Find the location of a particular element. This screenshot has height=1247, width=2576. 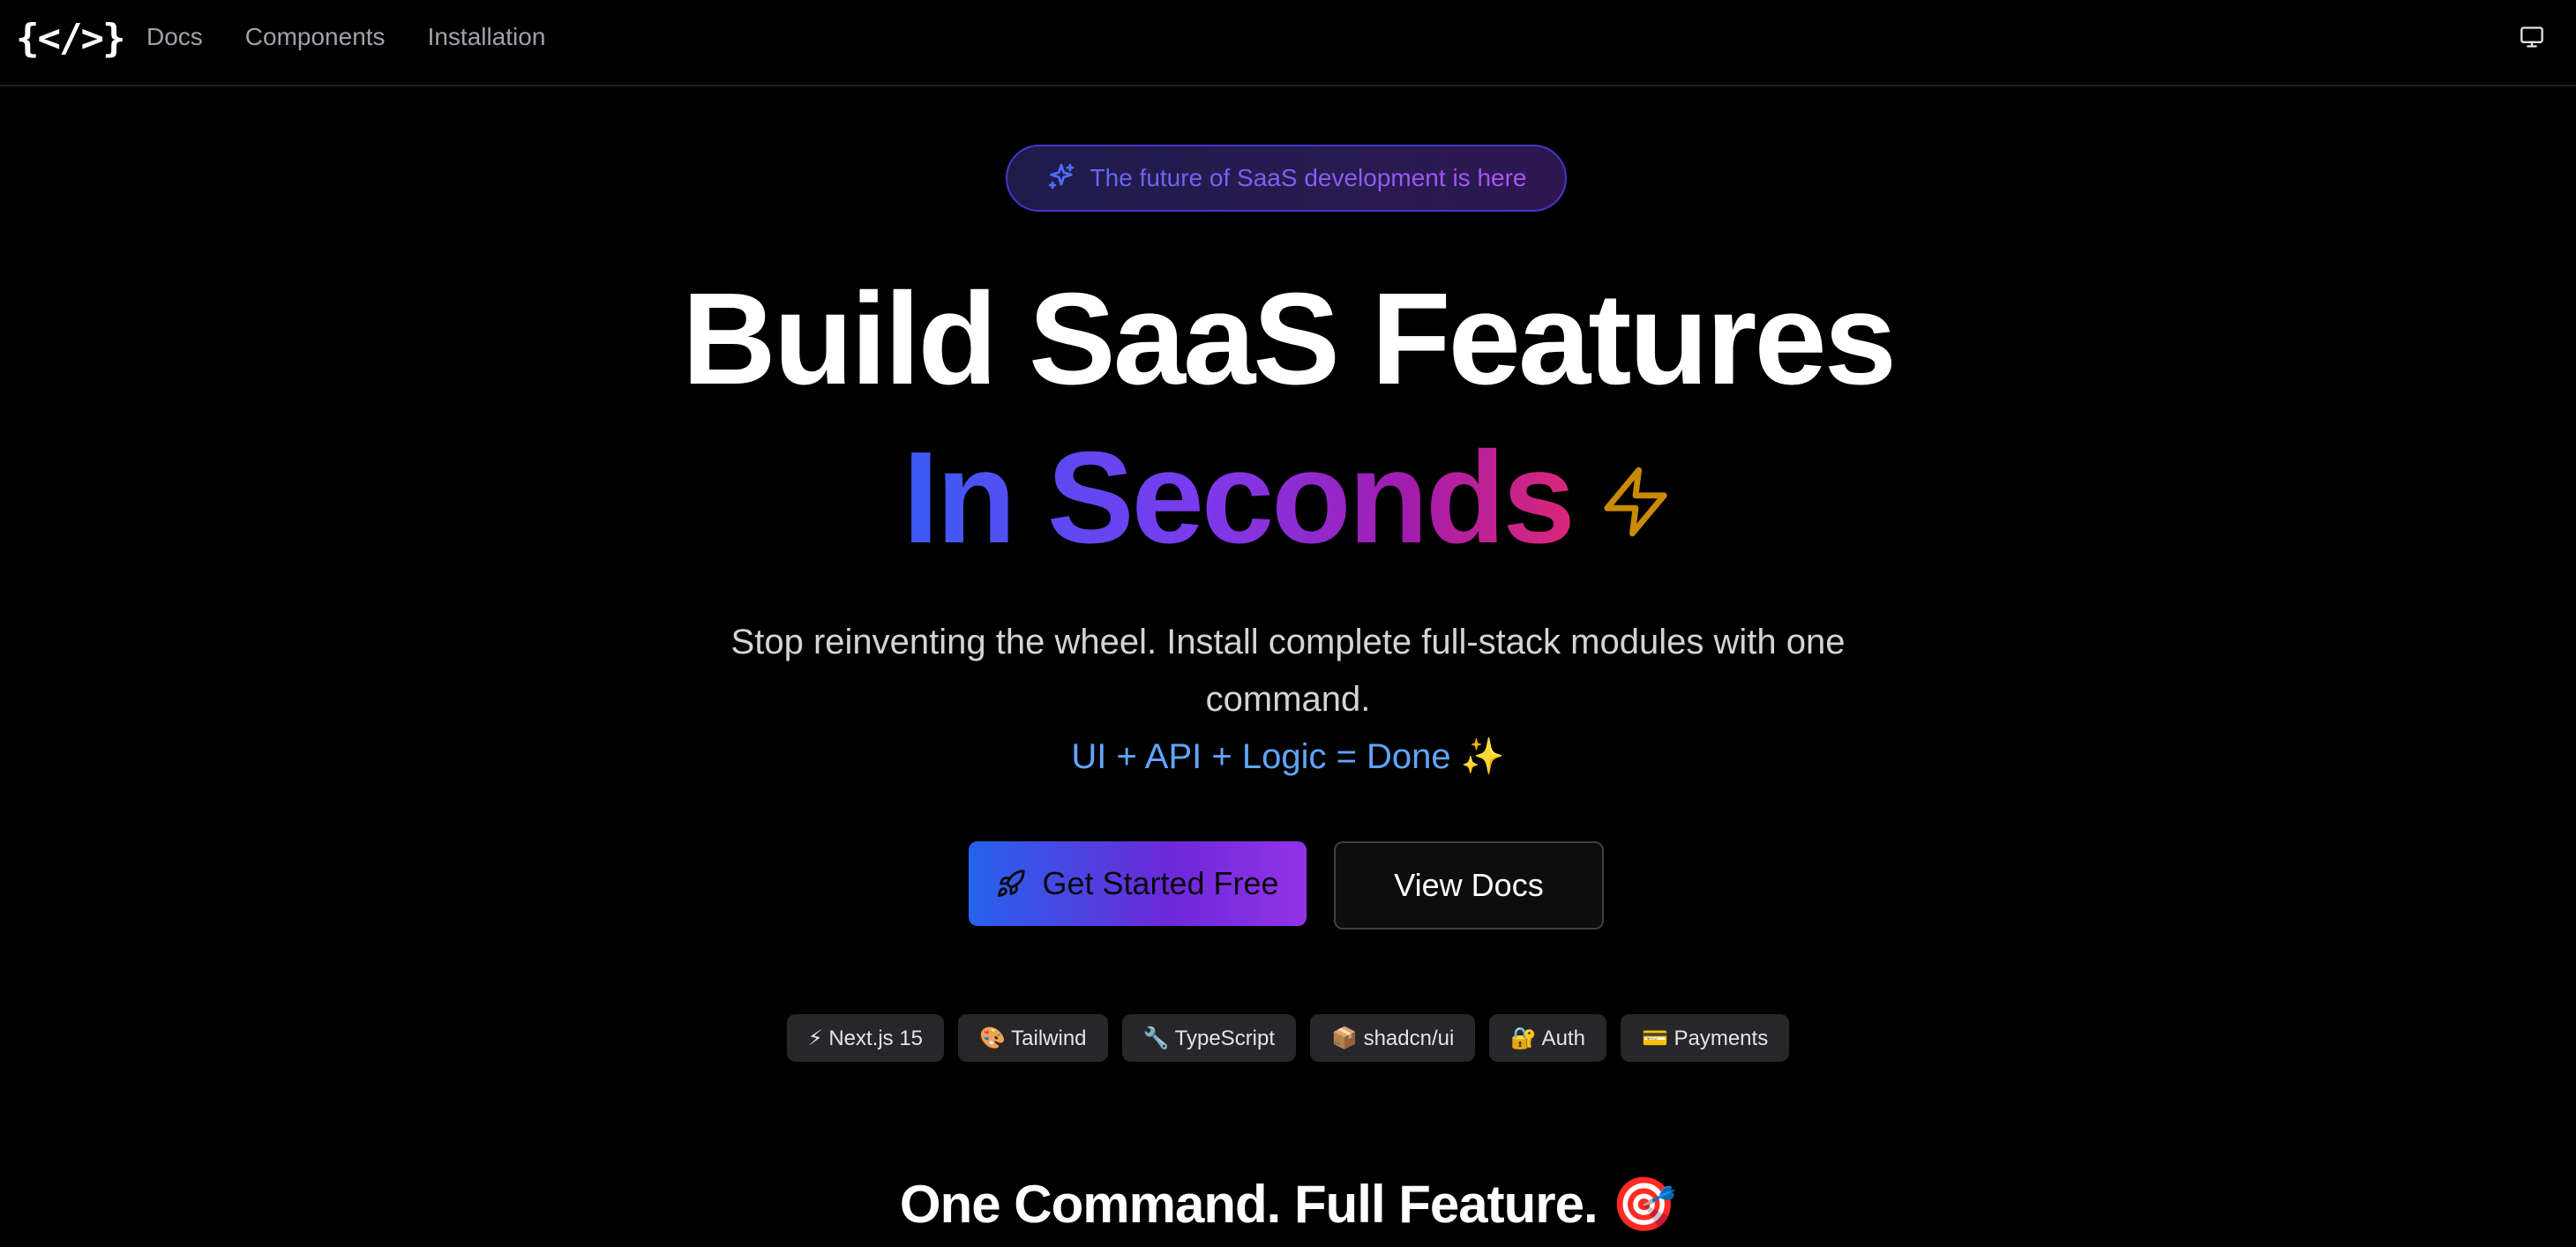

monitor-icon is located at coordinates (2532, 39).